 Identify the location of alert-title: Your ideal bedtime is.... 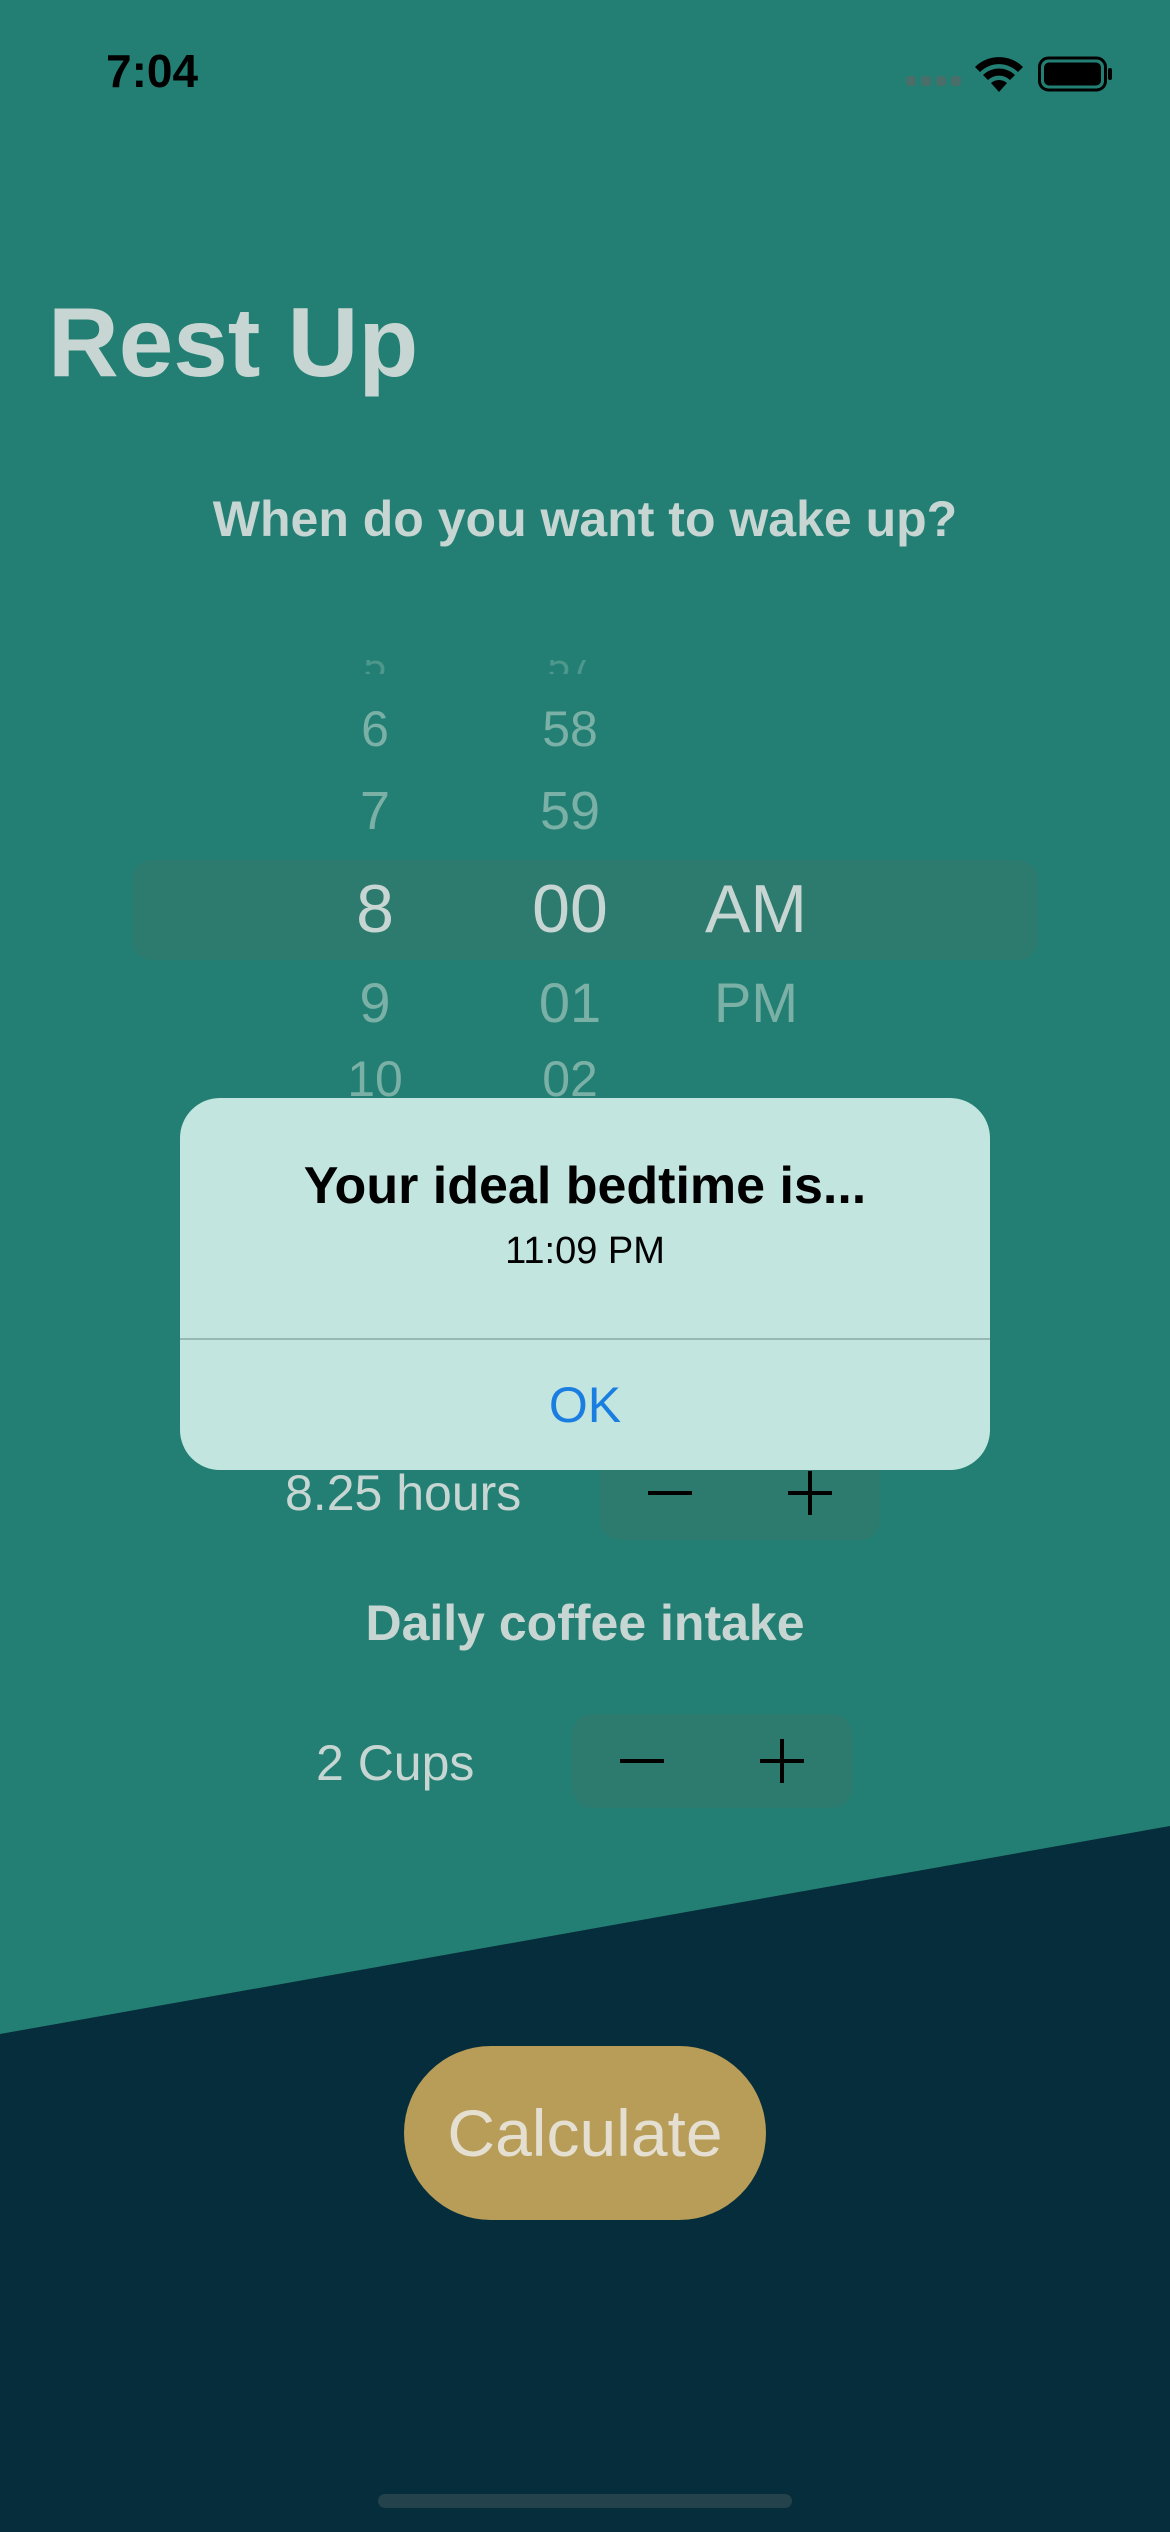
(585, 1186).